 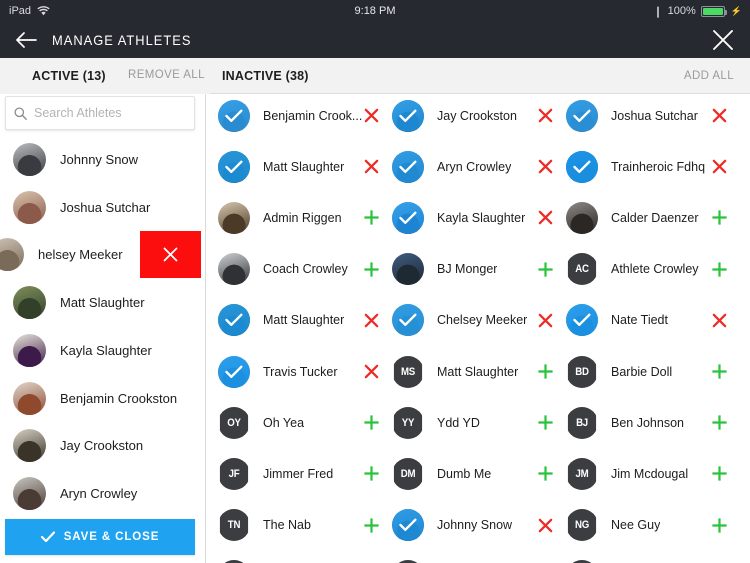 I want to click on grid-athlete-row: BJ Ben Johnson, so click(x=645, y=422).